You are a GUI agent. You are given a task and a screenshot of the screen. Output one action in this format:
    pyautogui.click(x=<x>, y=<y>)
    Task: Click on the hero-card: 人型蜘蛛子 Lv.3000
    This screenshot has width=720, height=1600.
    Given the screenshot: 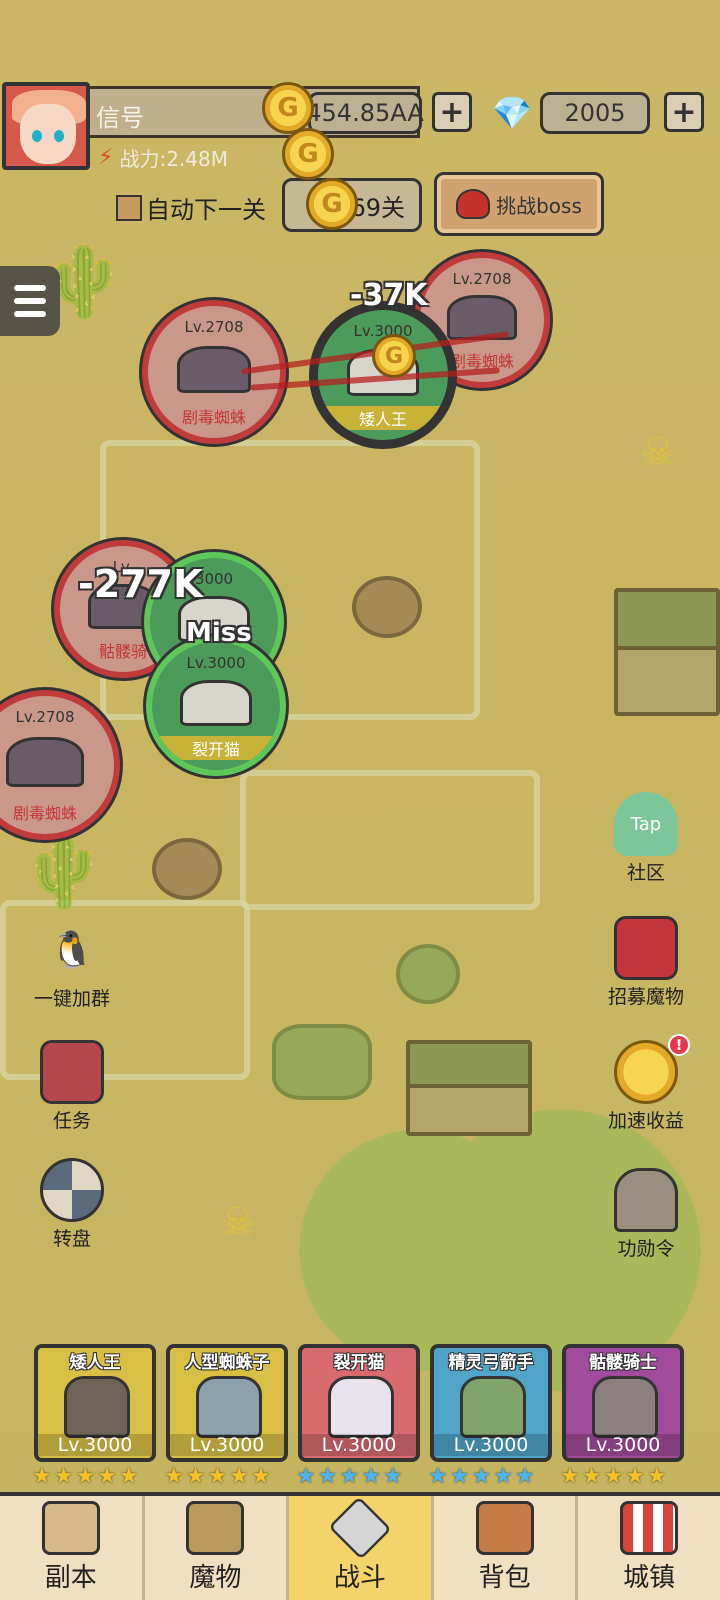 What is the action you would take?
    pyautogui.click(x=227, y=1403)
    